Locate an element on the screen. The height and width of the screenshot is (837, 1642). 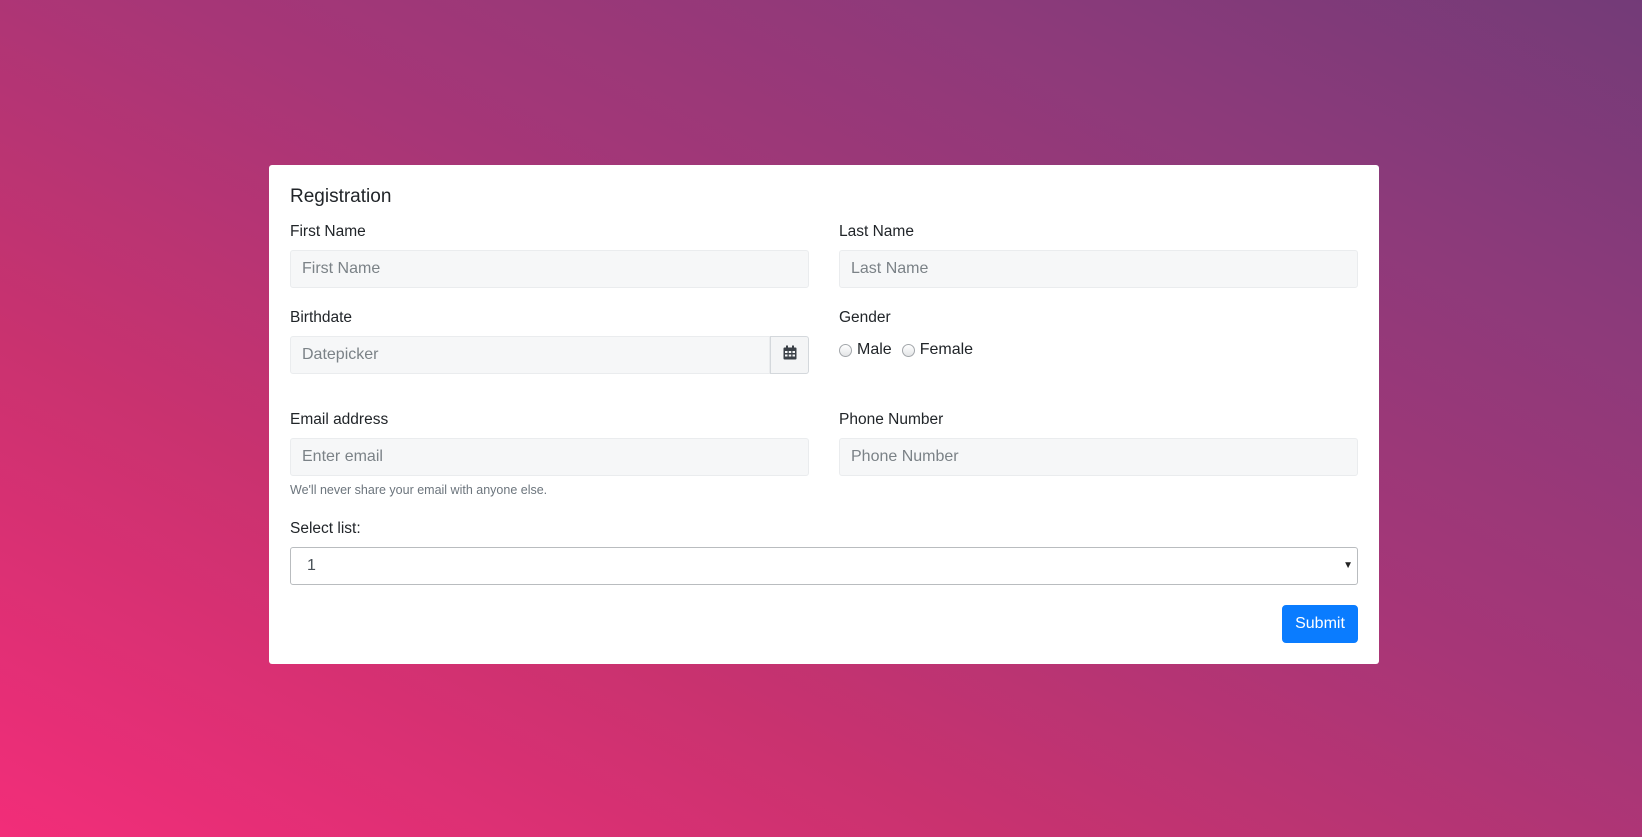
phone-label: Phone Number is located at coordinates (891, 419).